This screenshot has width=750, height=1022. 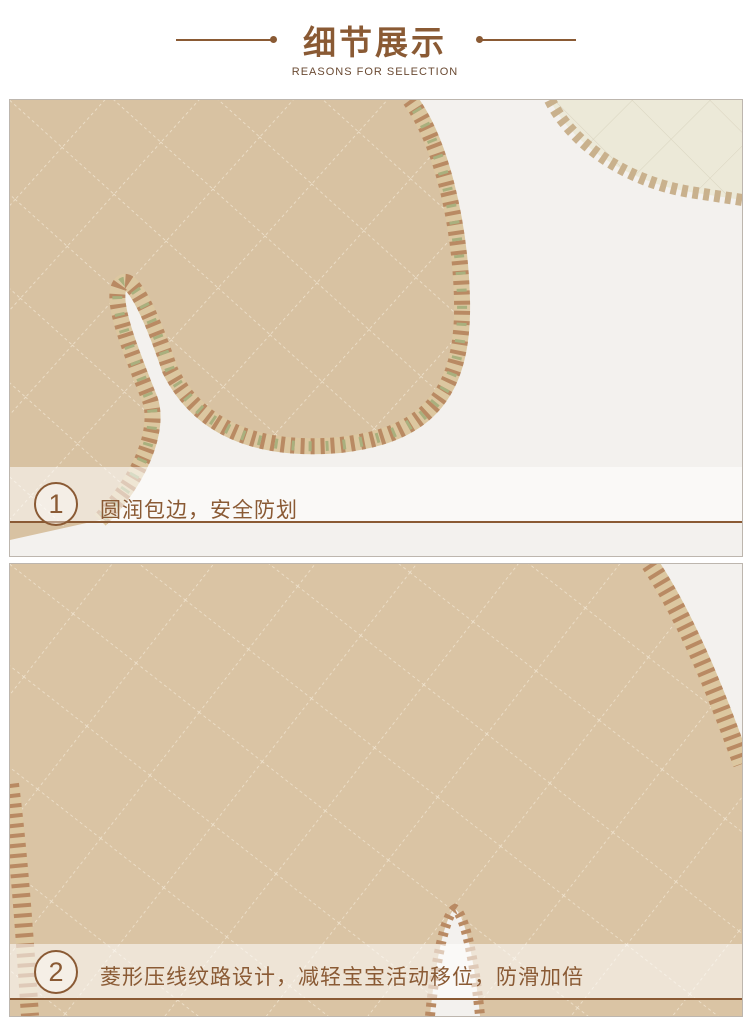 What do you see at coordinates (199, 510) in the screenshot?
I see `feature-caption-1: 圆润包边，安全防划` at bounding box center [199, 510].